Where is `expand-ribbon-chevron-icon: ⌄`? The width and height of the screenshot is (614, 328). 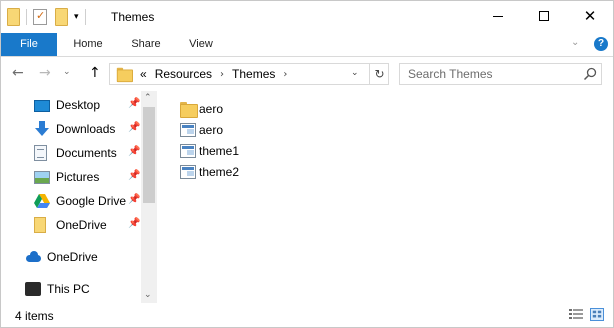 expand-ribbon-chevron-icon: ⌄ is located at coordinates (575, 42).